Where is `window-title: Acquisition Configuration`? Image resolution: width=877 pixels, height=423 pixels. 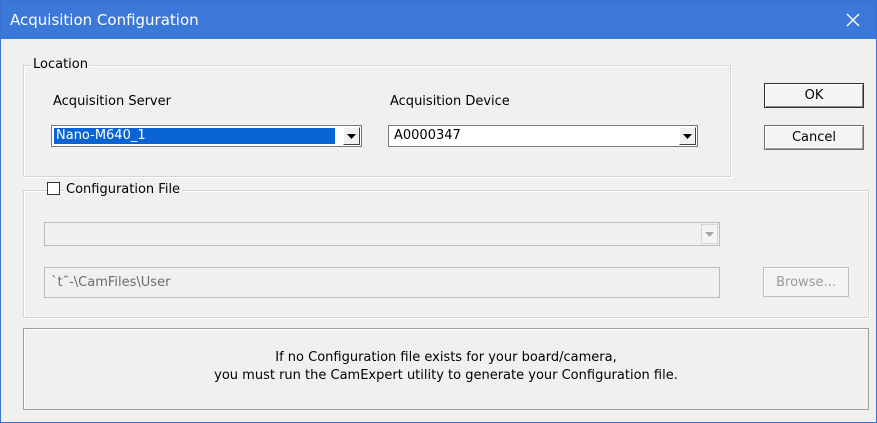
window-title: Acquisition Configuration is located at coordinates (104, 20).